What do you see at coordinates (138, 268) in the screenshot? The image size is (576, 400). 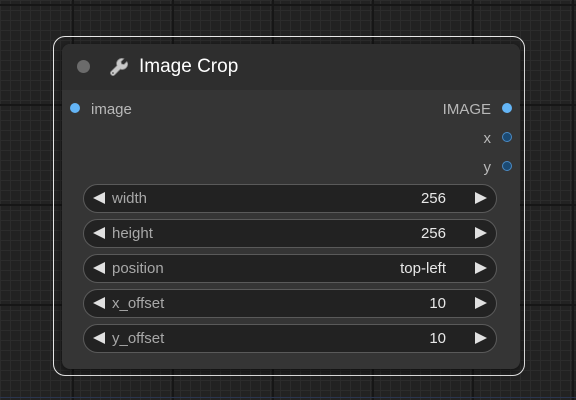 I see `widget-label: position` at bounding box center [138, 268].